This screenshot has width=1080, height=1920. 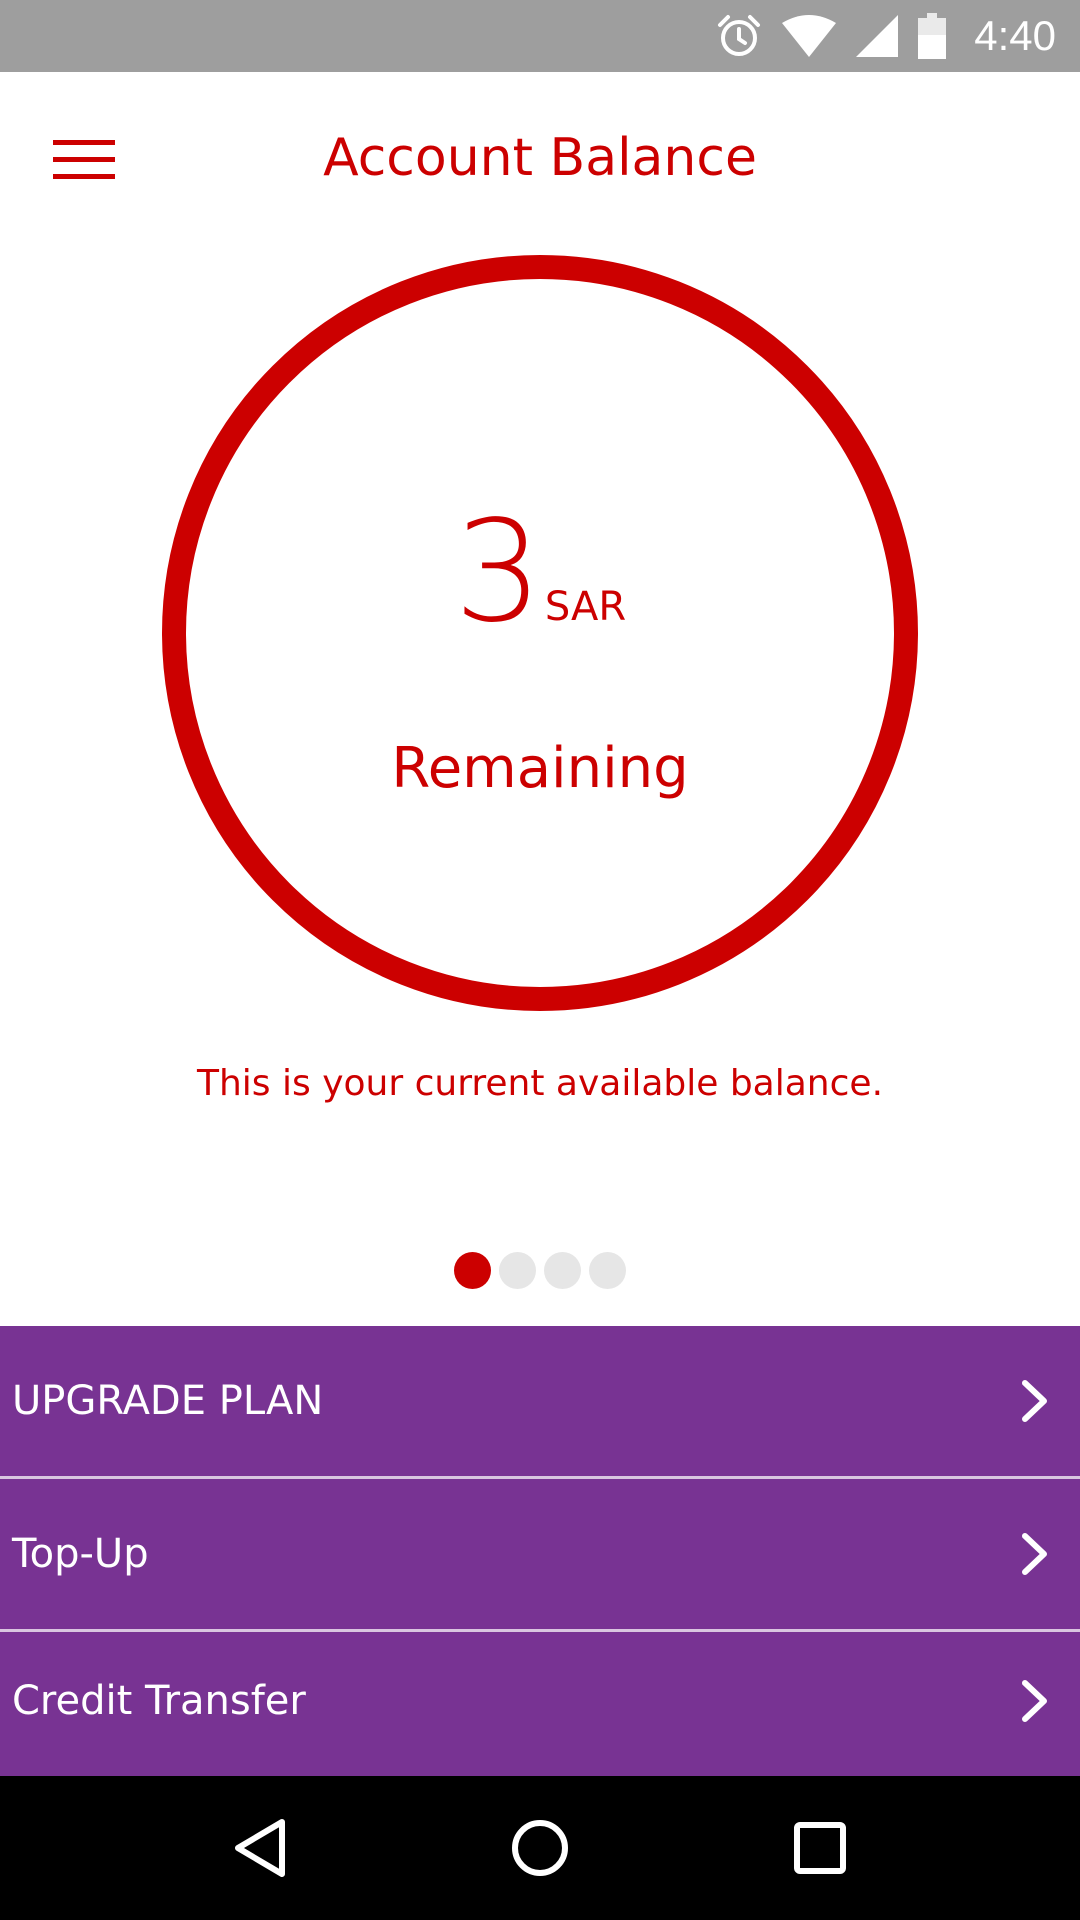 What do you see at coordinates (877, 36) in the screenshot?
I see `cell-signal-icon` at bounding box center [877, 36].